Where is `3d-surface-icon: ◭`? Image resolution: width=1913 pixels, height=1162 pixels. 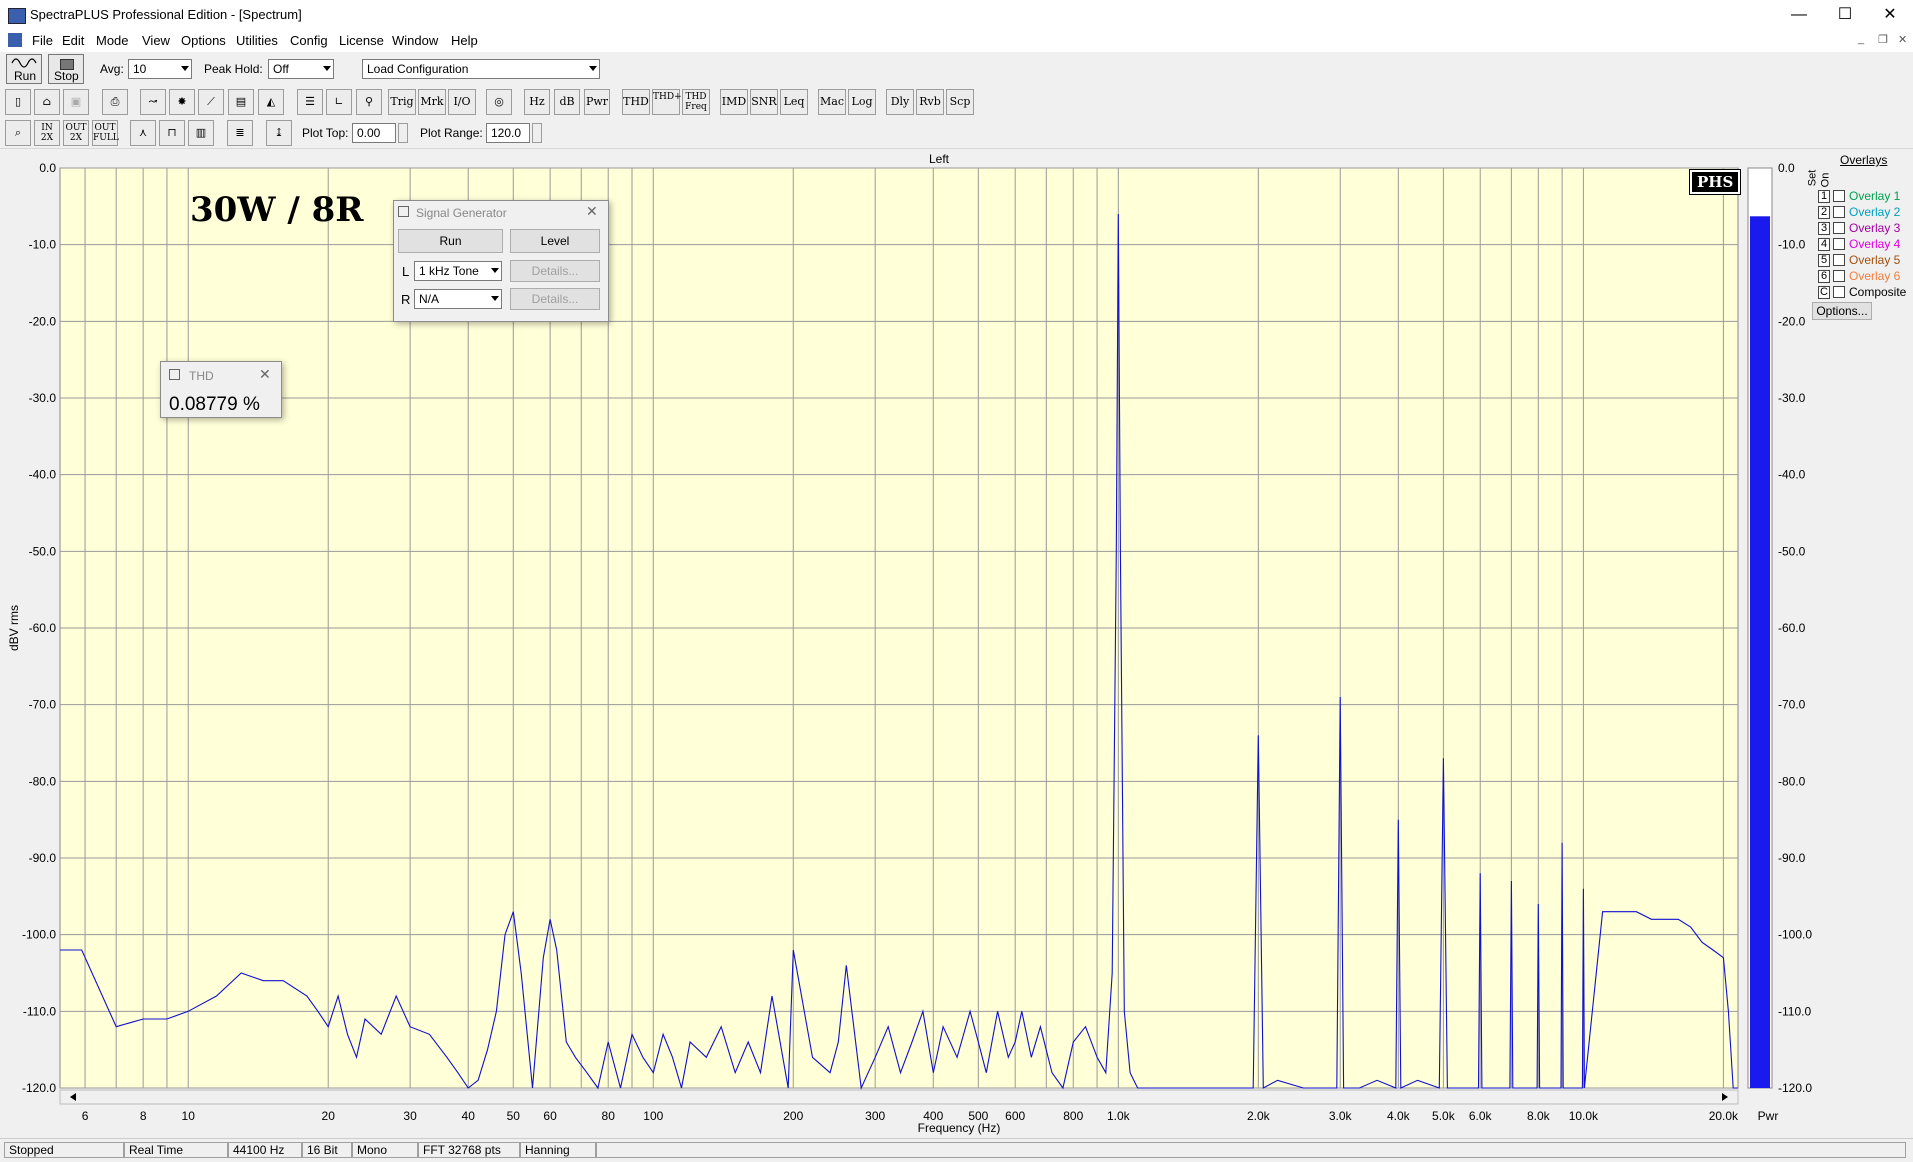 3d-surface-icon: ◭ is located at coordinates (271, 102).